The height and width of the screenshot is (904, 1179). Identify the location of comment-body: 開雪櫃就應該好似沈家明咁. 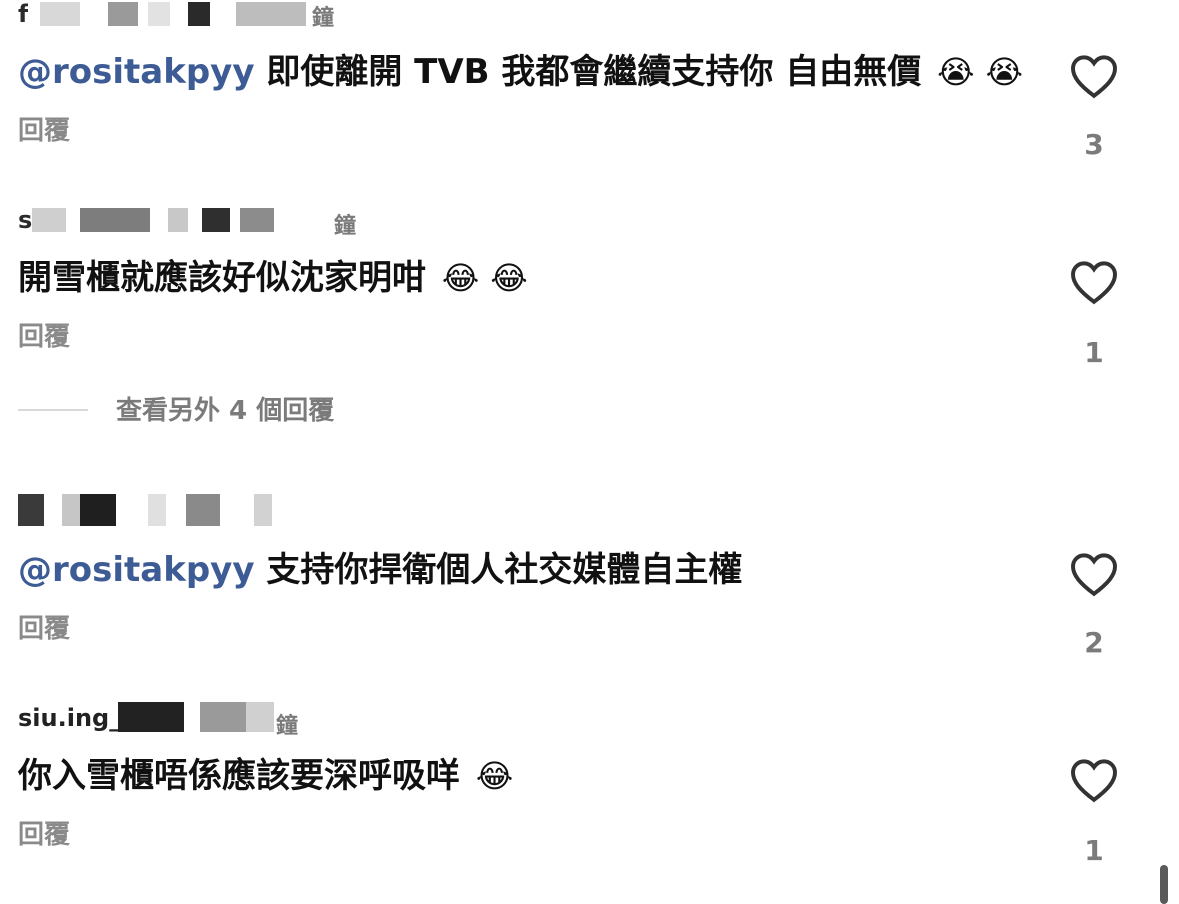
(222, 278).